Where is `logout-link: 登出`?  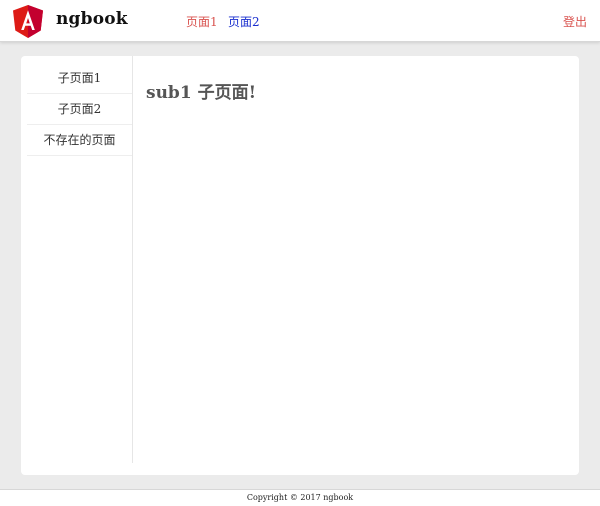
logout-link: 登出 is located at coordinates (575, 21).